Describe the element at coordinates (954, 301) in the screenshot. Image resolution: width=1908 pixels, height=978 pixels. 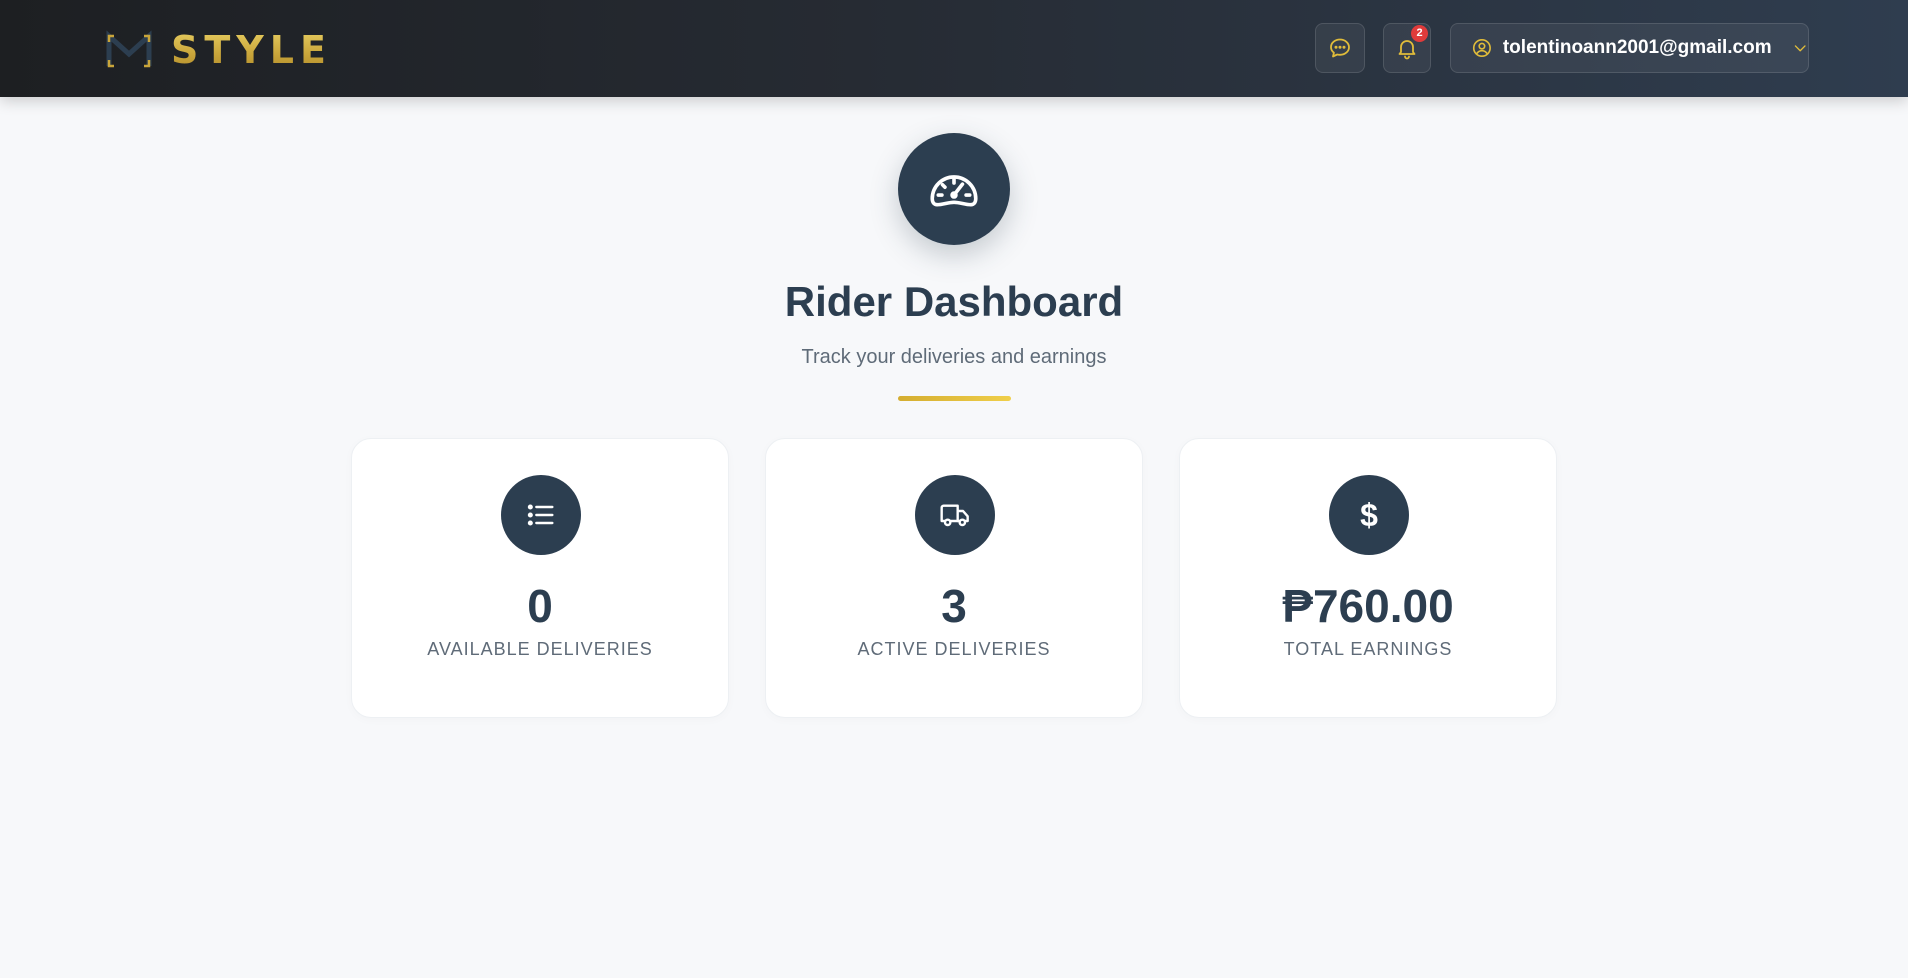
I see `page-title: Rider Dashboard` at that location.